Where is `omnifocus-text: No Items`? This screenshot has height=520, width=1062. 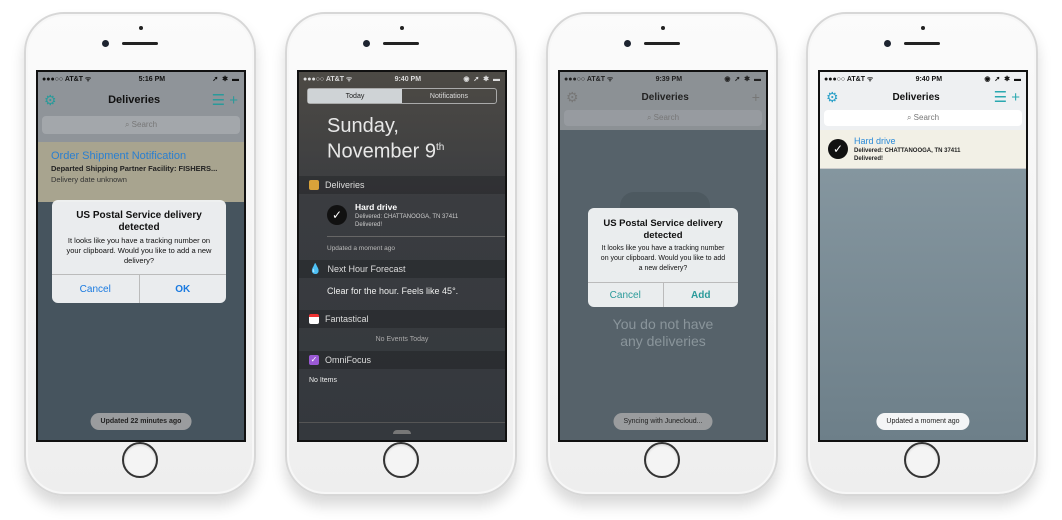 omnifocus-text: No Items is located at coordinates (323, 380).